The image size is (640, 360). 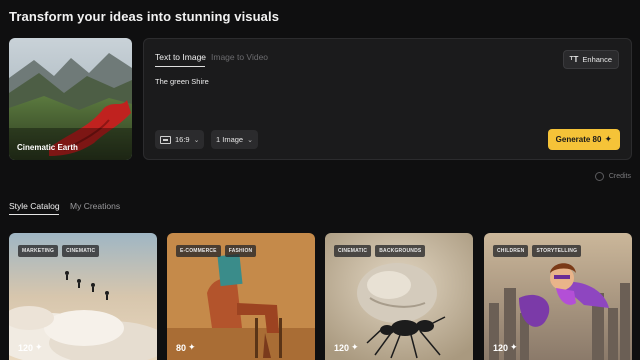 What do you see at coordinates (240, 251) in the screenshot?
I see `tag: FASHION` at bounding box center [240, 251].